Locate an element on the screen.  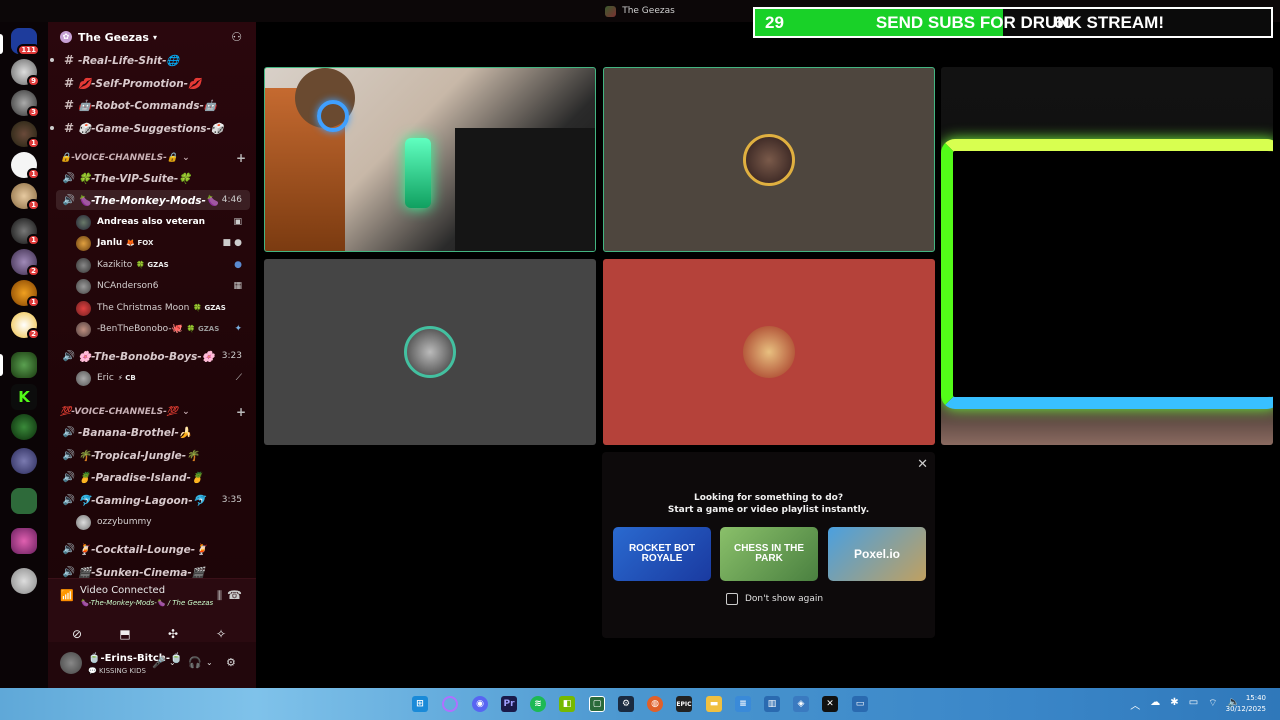
activity-icon: ● is located at coordinates (238, 265).